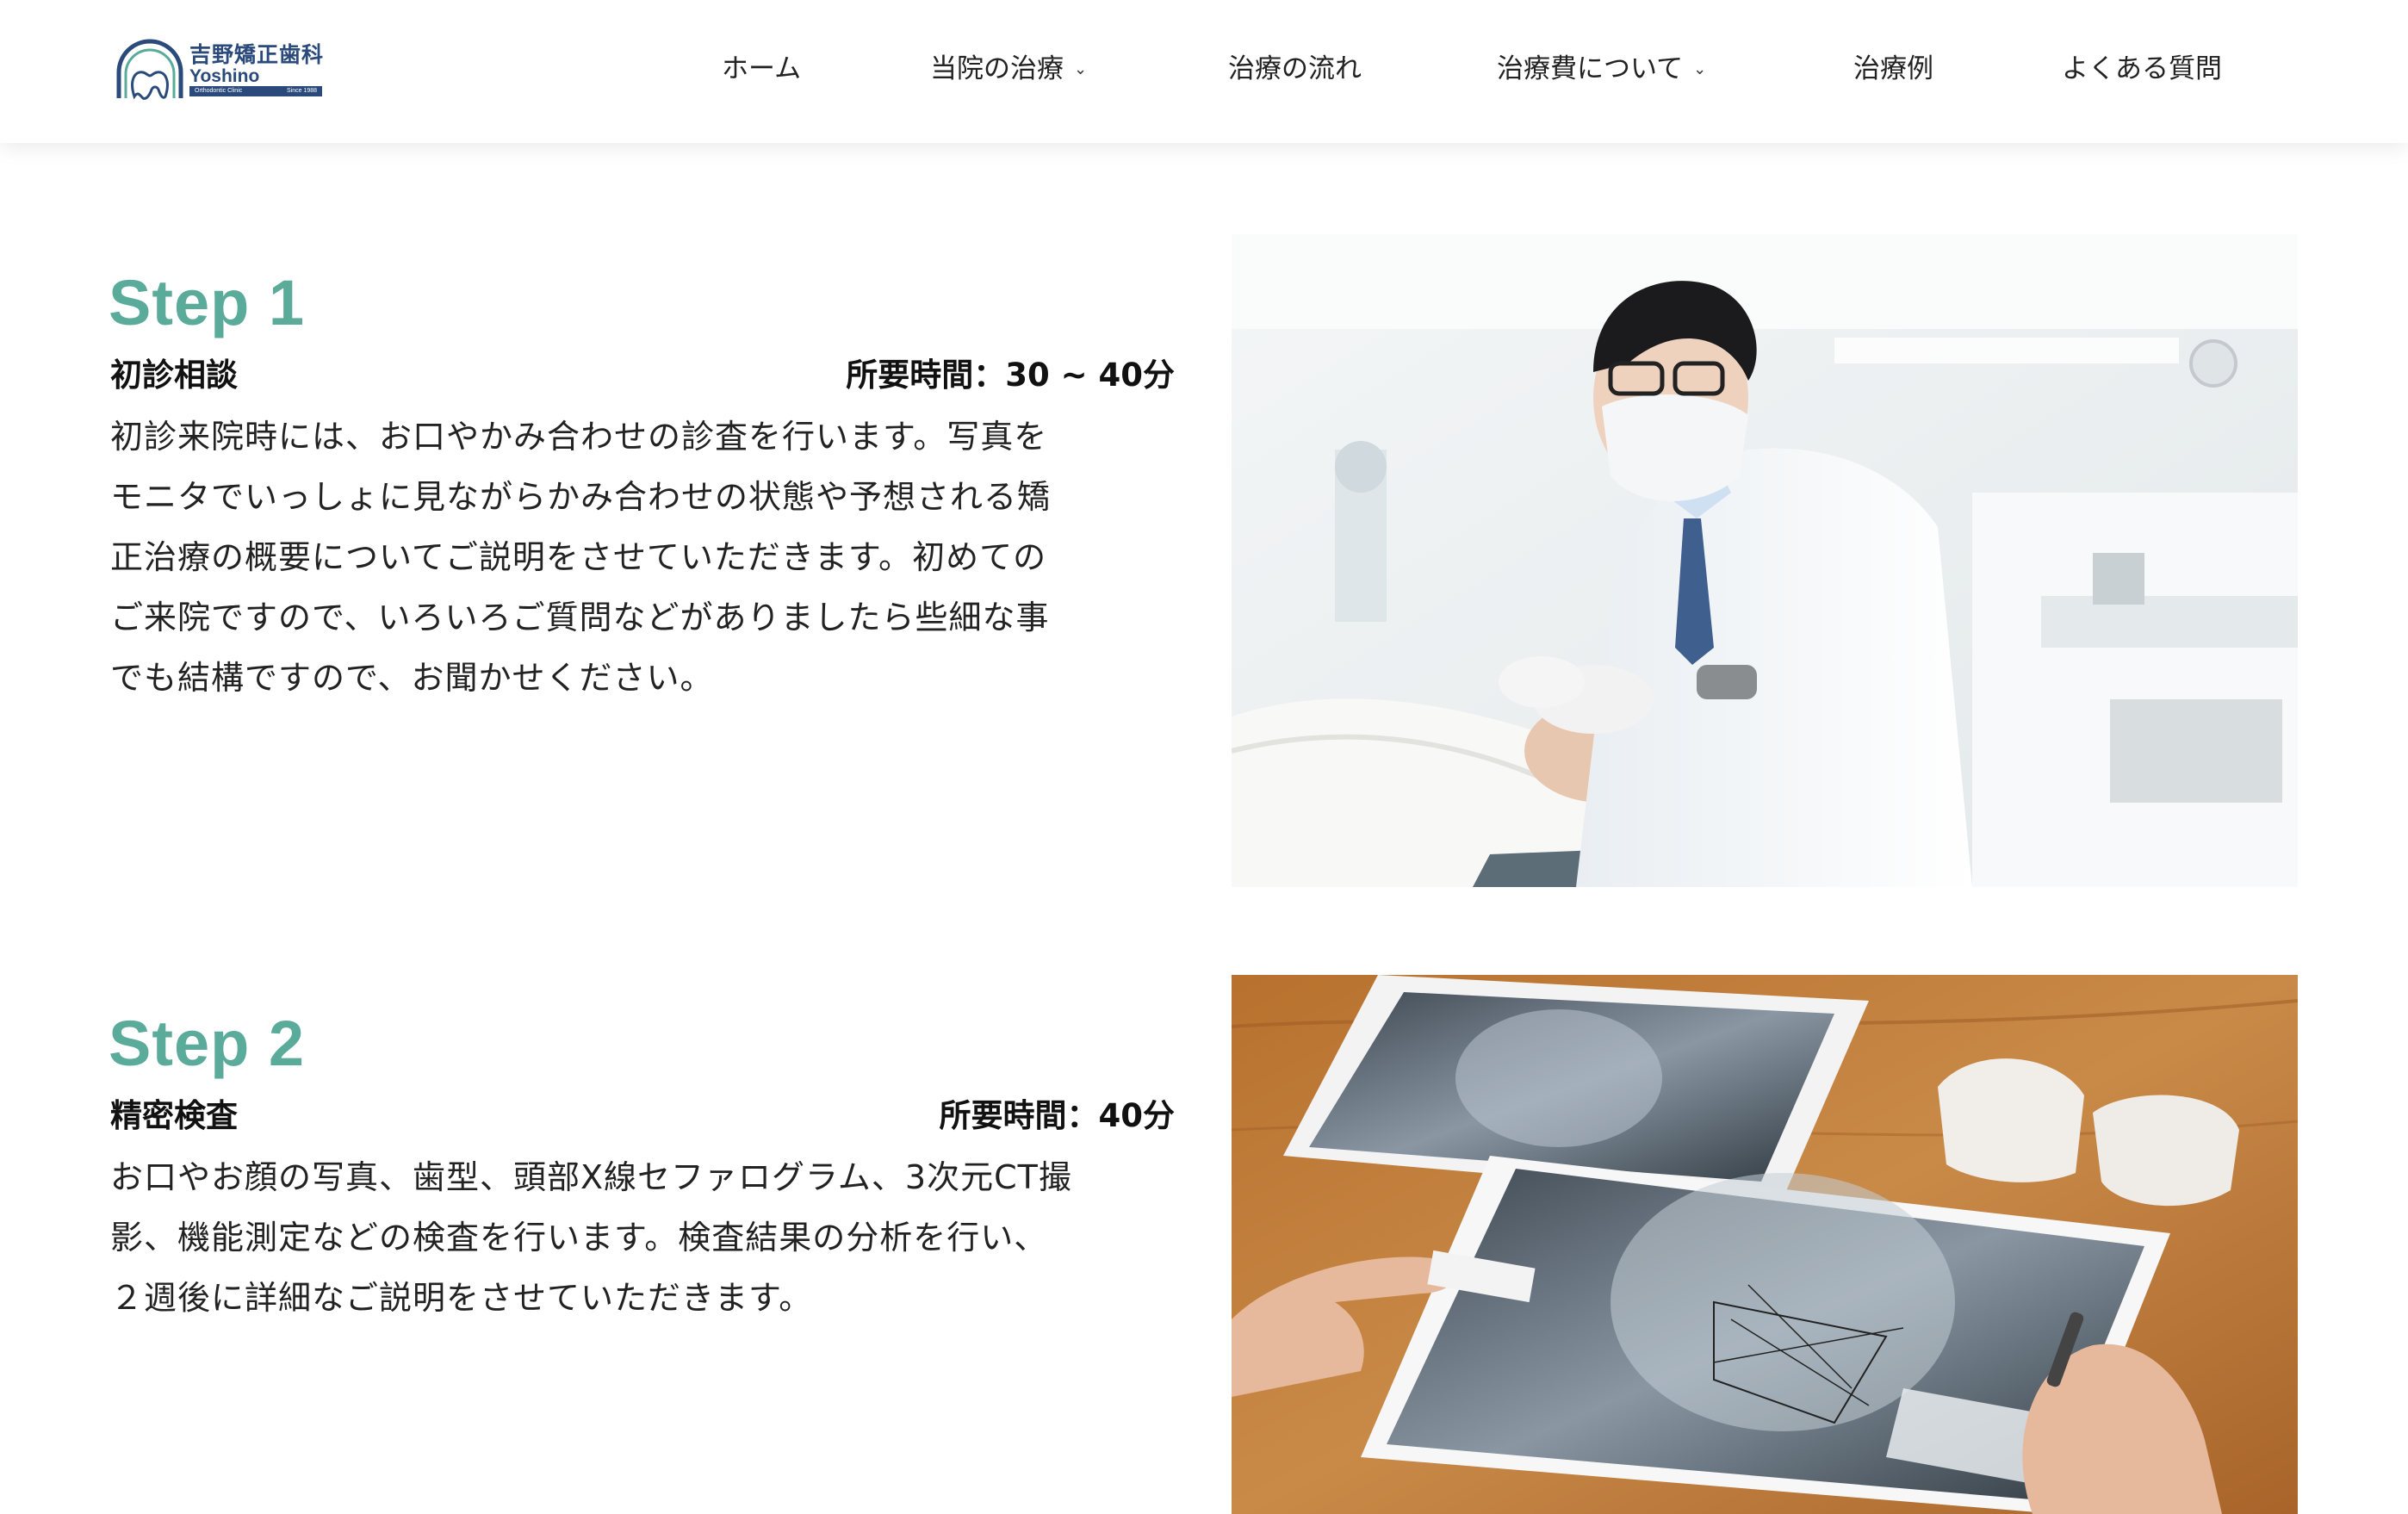 The width and height of the screenshot is (2408, 1514). What do you see at coordinates (174, 1115) in the screenshot?
I see `step-name: 精密検査` at bounding box center [174, 1115].